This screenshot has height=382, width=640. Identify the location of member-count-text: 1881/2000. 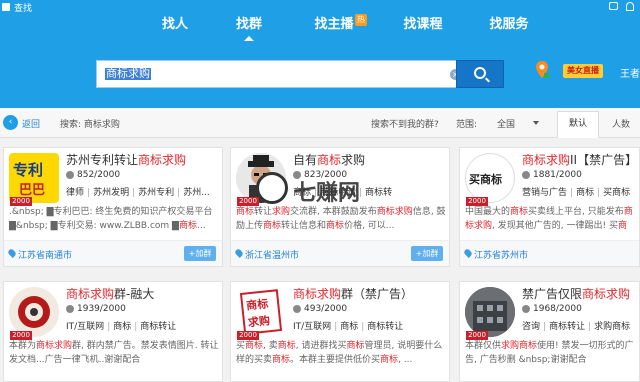
(557, 175).